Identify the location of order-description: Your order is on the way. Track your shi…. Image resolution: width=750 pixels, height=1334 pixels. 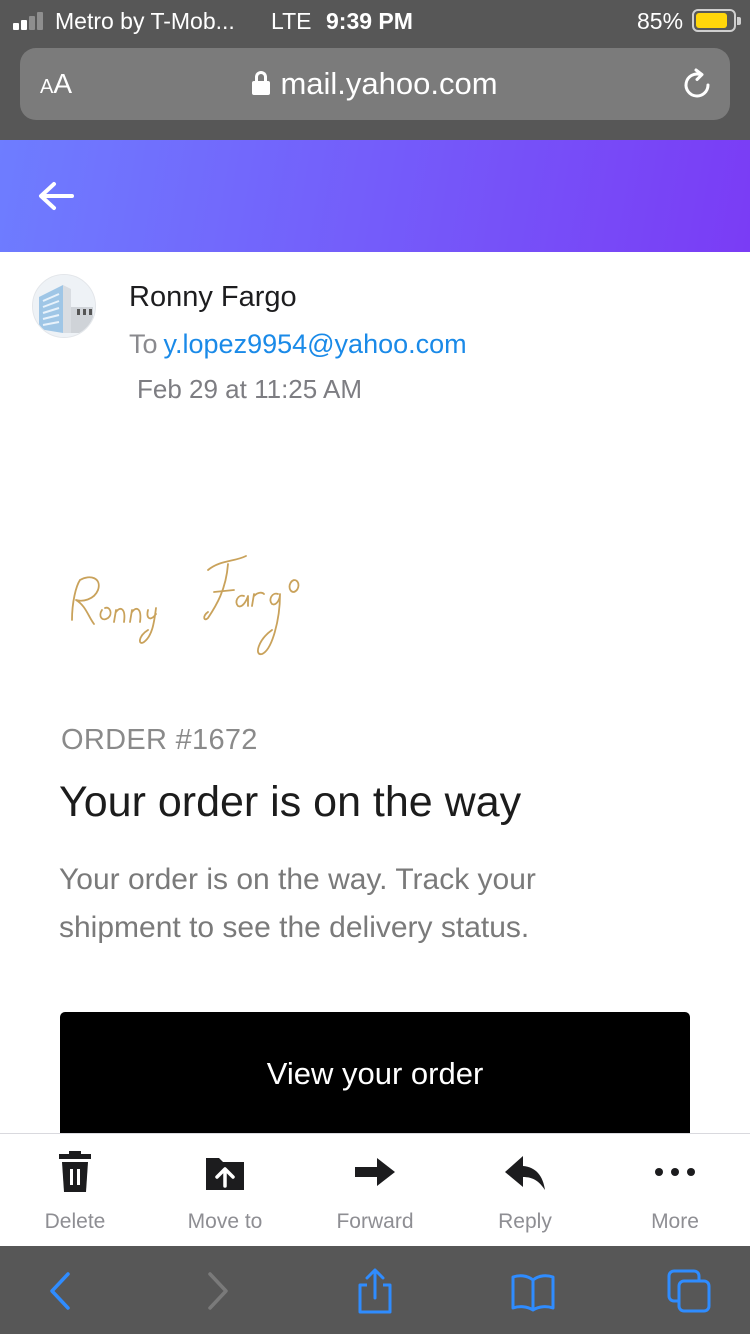
(339, 904).